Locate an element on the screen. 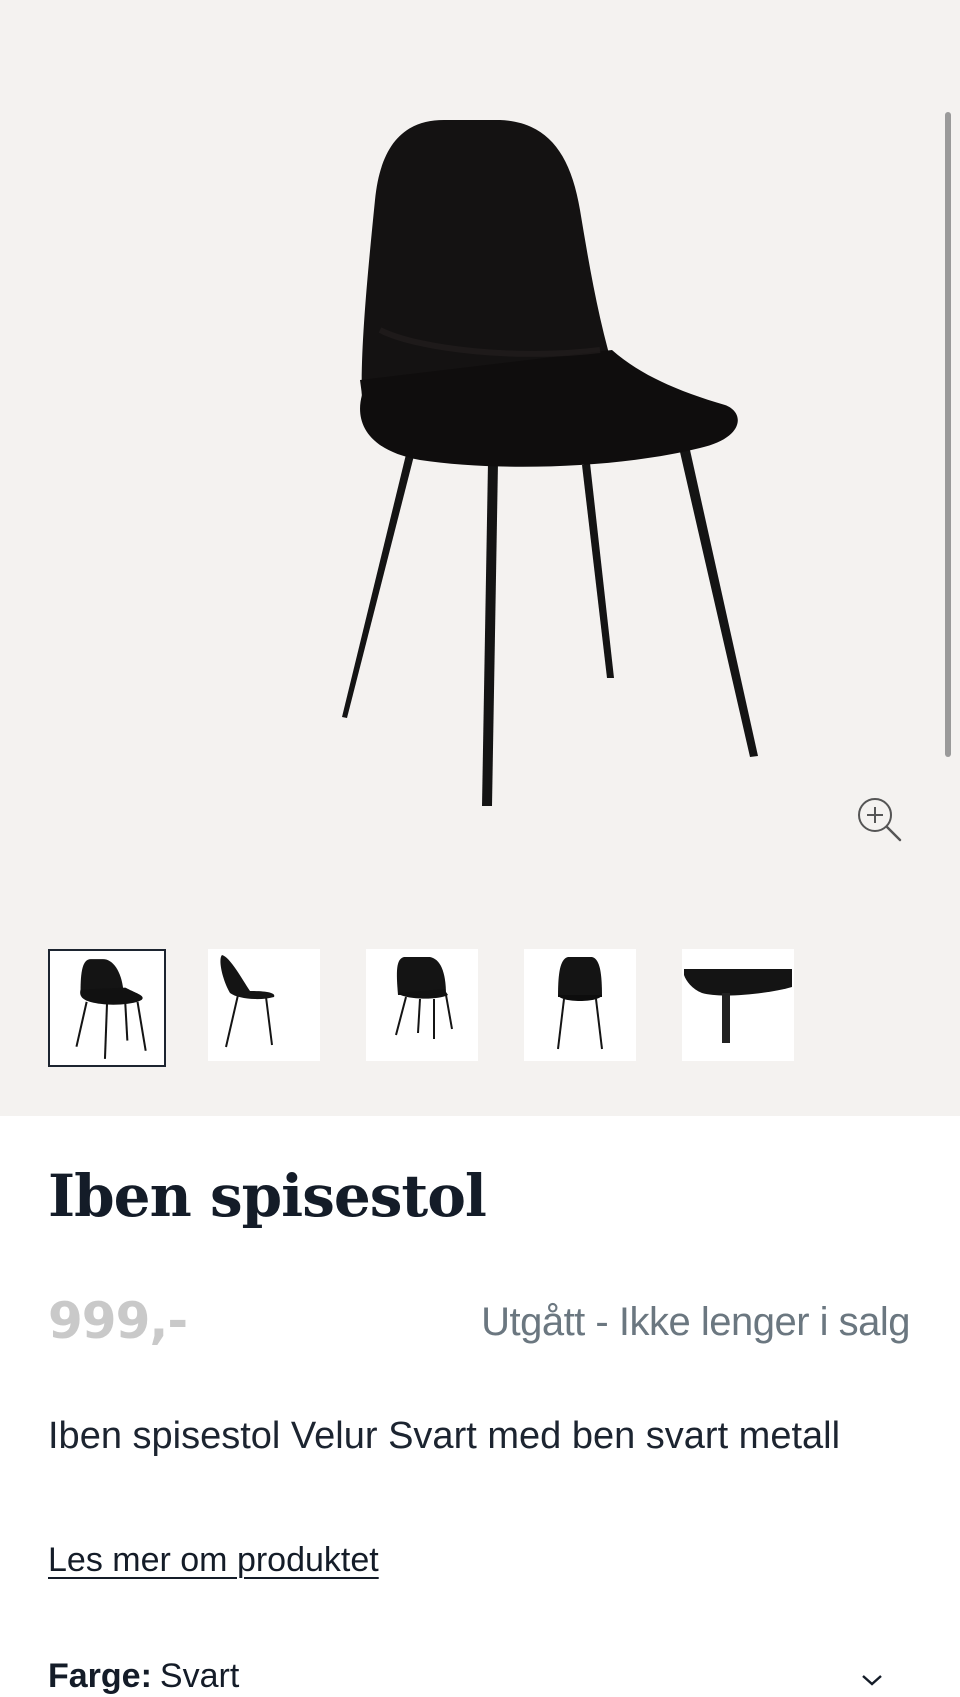 The height and width of the screenshot is (1697, 960). read-more-link: Les mer om produktet is located at coordinates (213, 1560).